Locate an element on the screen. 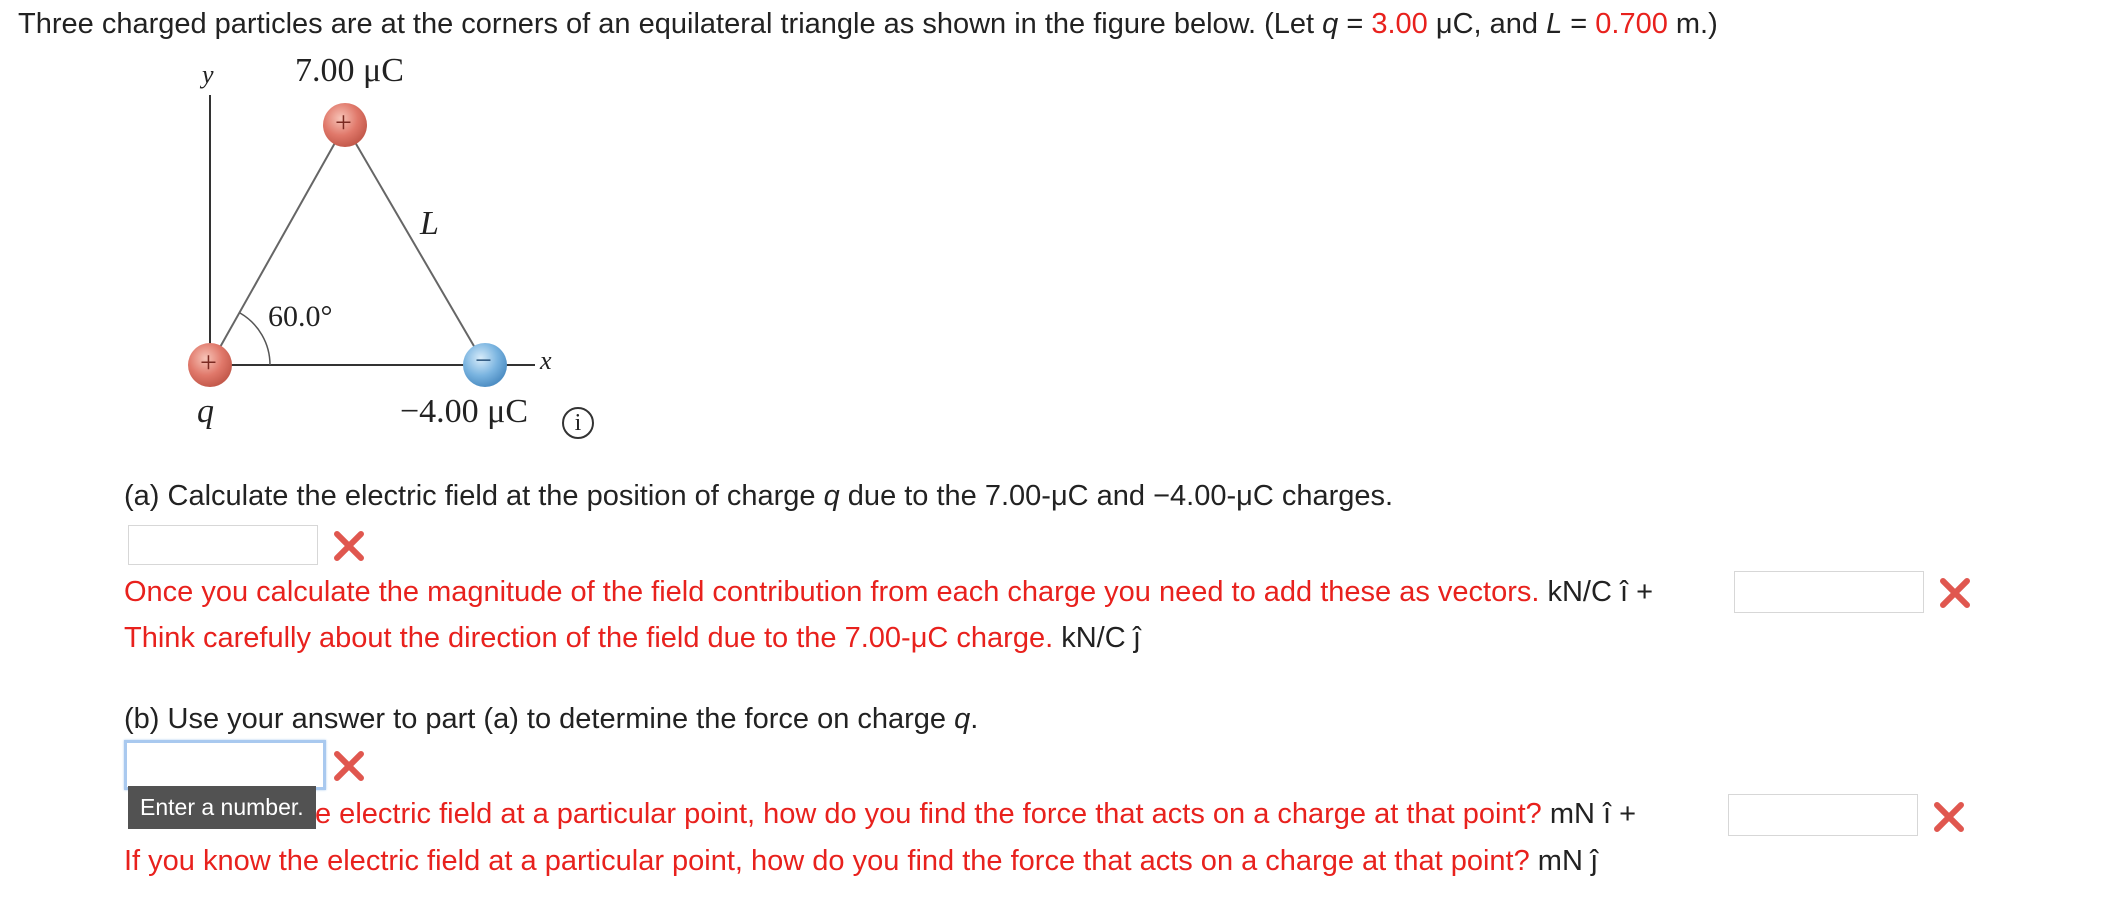 The height and width of the screenshot is (906, 2124). part-a-unit-i: kN/C î + is located at coordinates (1596, 592).